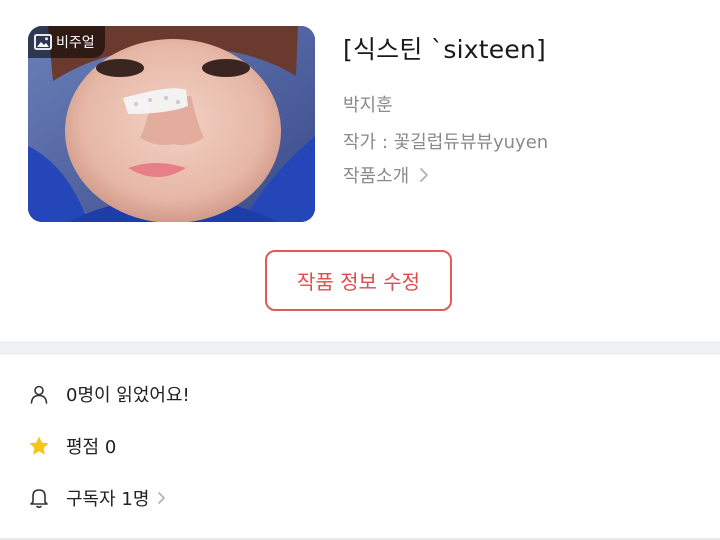 This screenshot has width=720, height=540. Describe the element at coordinates (43, 42) in the screenshot. I see `image-icon` at that location.